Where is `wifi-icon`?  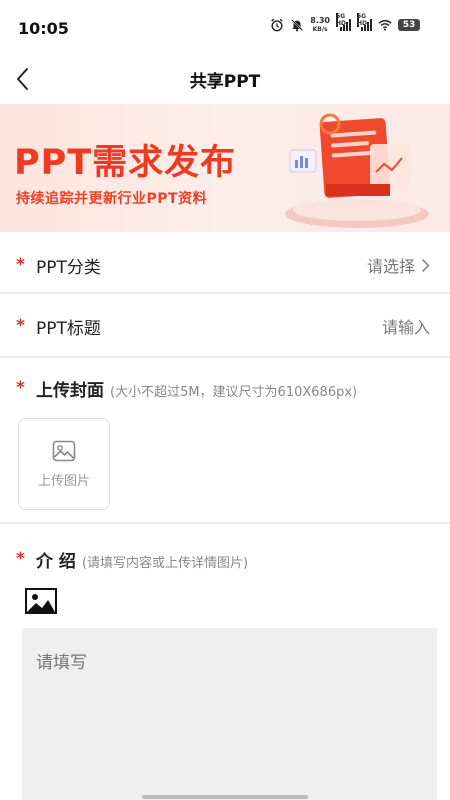
wifi-icon is located at coordinates (385, 25).